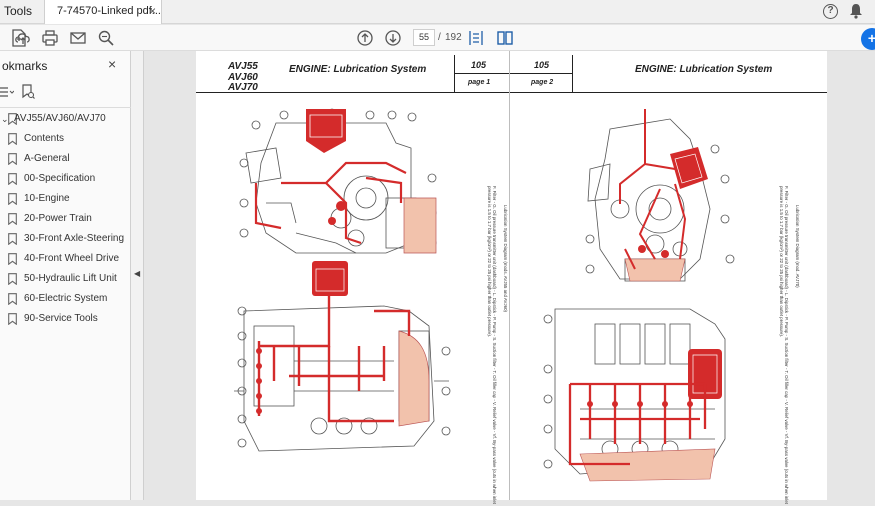 This screenshot has width=875, height=506. Describe the element at coordinates (437, 12) in the screenshot. I see `title-bar: Tools 7-74570-Linked pdf... × ?` at that location.